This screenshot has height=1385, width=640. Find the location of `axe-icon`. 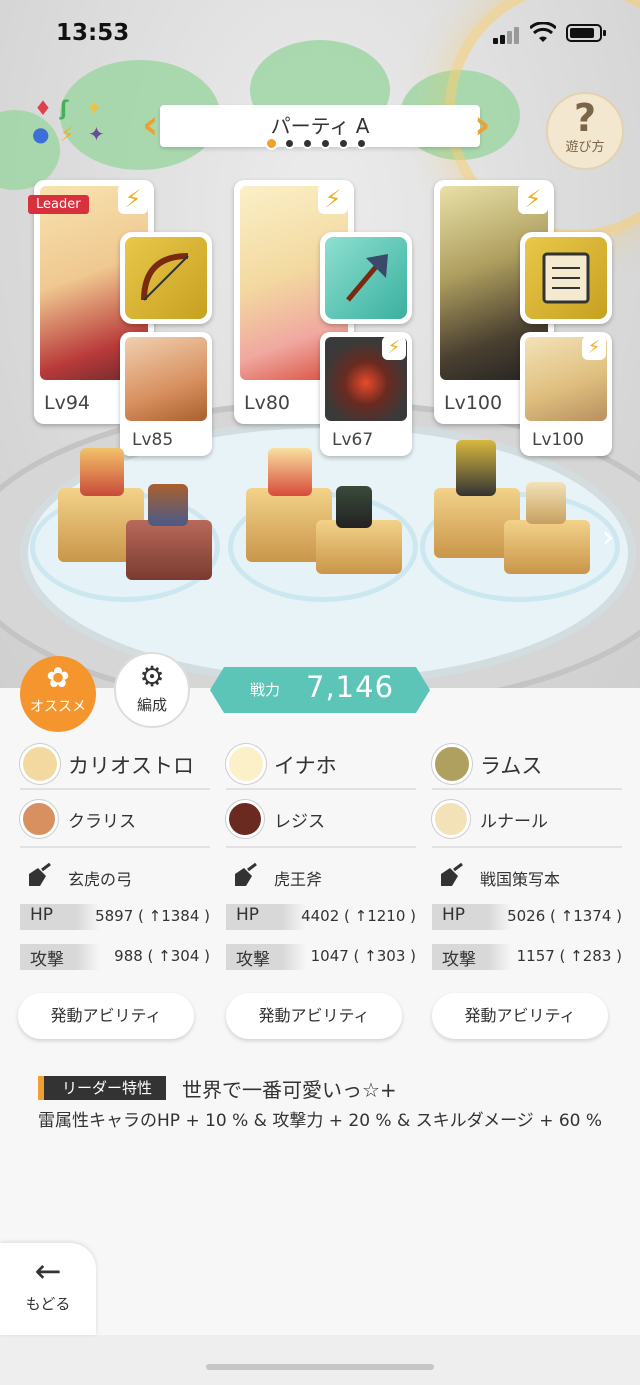

axe-icon is located at coordinates (367, 278).